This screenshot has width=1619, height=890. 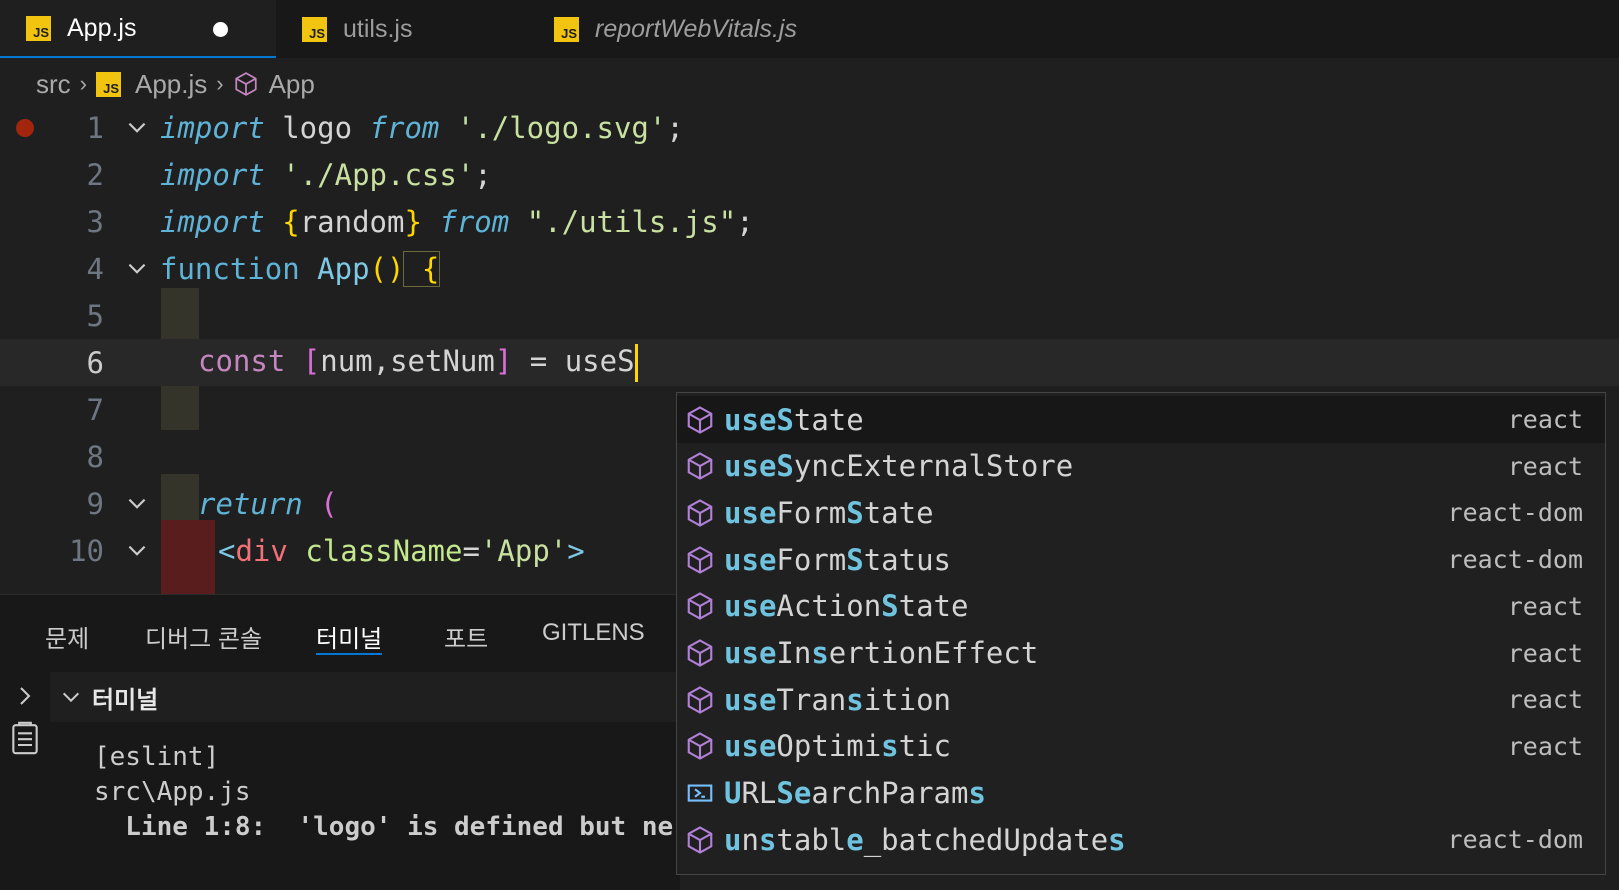 What do you see at coordinates (809, 362) in the screenshot?
I see `code-line-current: 6 const [num,setNum] = useS` at bounding box center [809, 362].